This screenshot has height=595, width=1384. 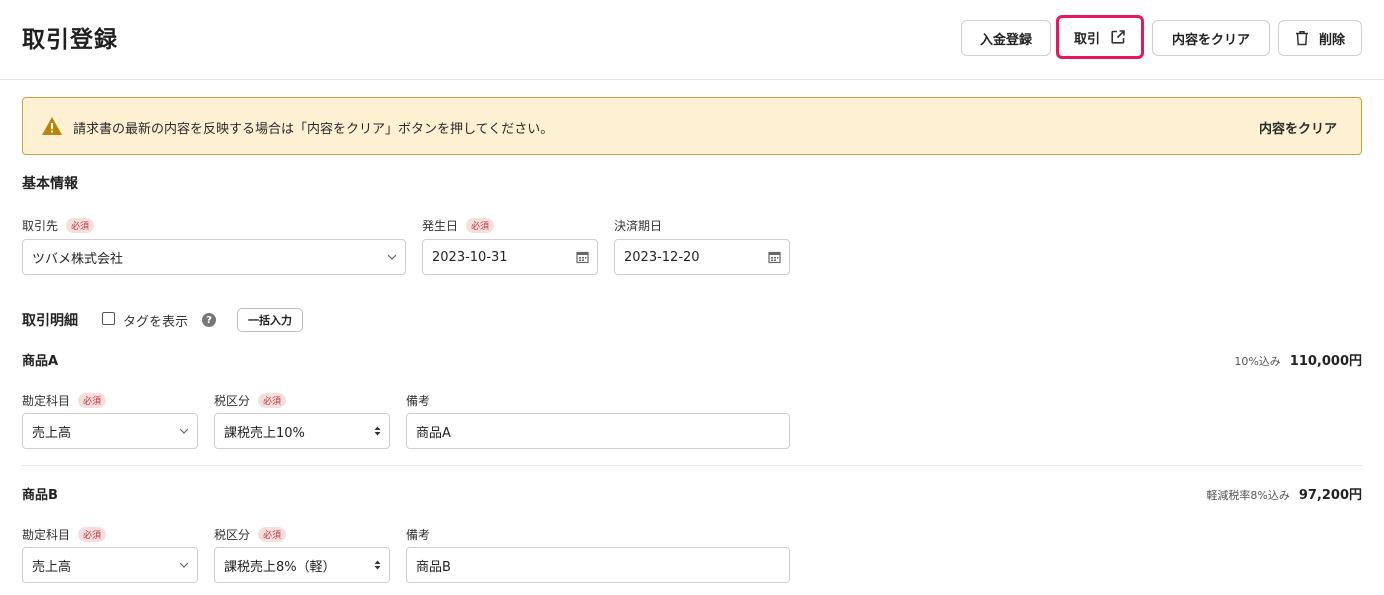 I want to click on item-b-memo-input: 商品B, so click(x=598, y=565).